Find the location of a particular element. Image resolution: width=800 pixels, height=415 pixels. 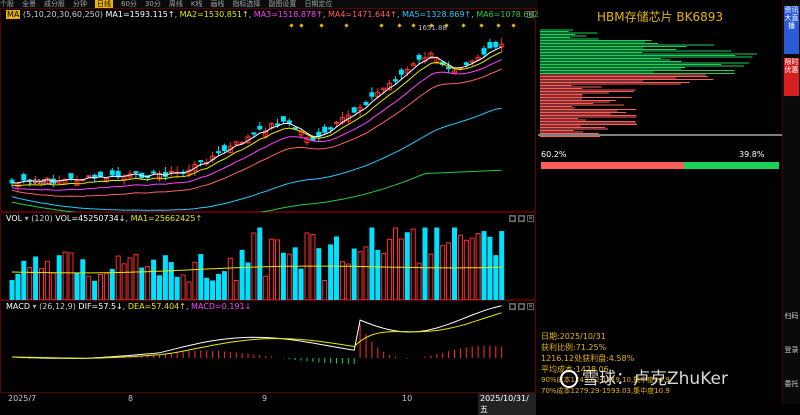

toolbar-item: 指标选择 is located at coordinates (246, 4).